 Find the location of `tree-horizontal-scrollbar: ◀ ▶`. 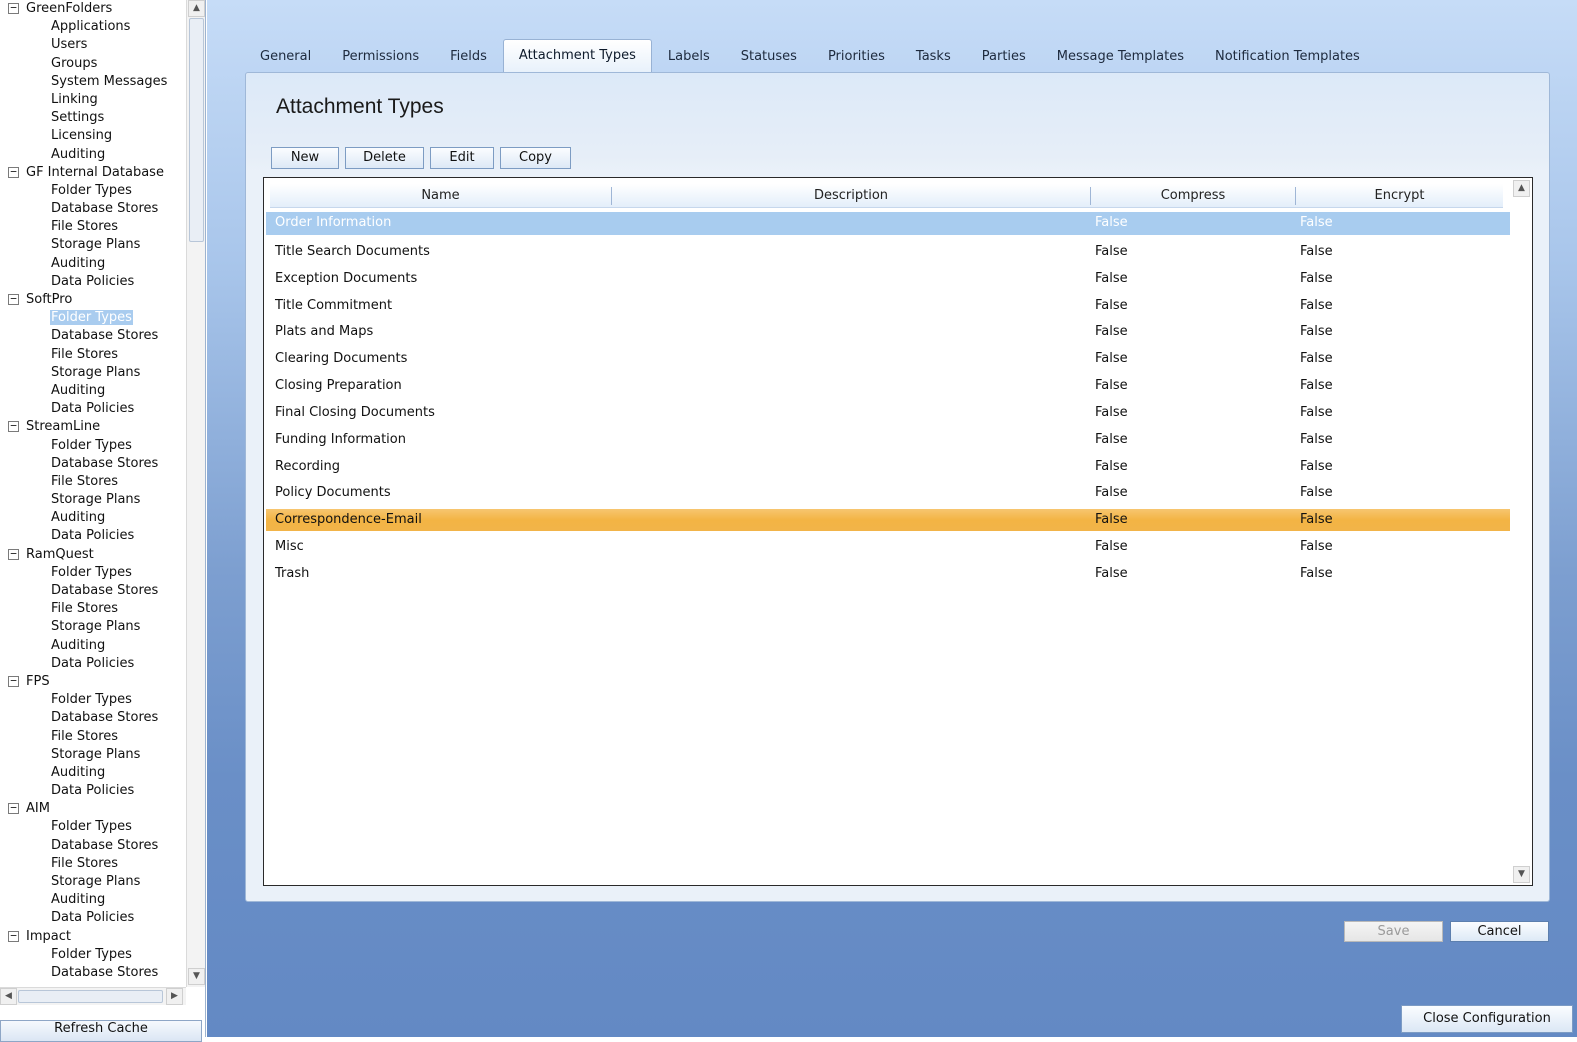

tree-horizontal-scrollbar: ◀ ▶ is located at coordinates (93, 996).